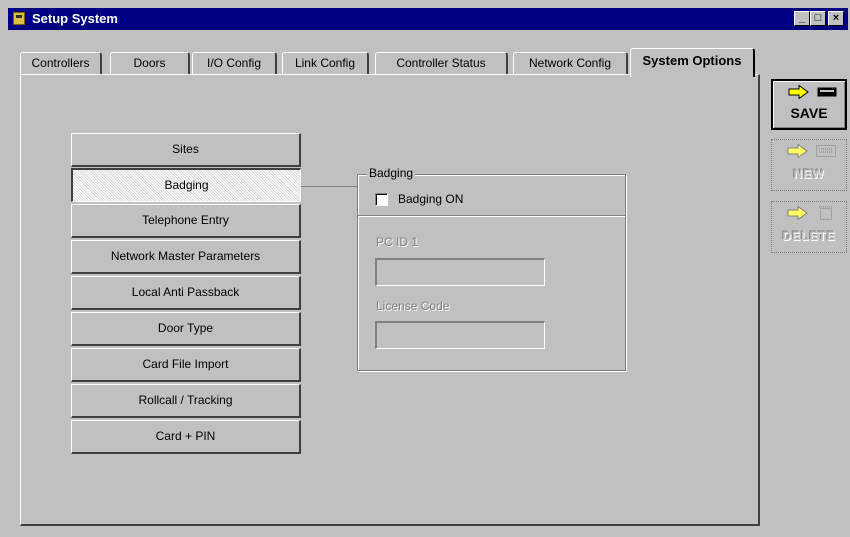 This screenshot has width=850, height=537. Describe the element at coordinates (186, 185) in the screenshot. I see `option-badging: Badging` at that location.